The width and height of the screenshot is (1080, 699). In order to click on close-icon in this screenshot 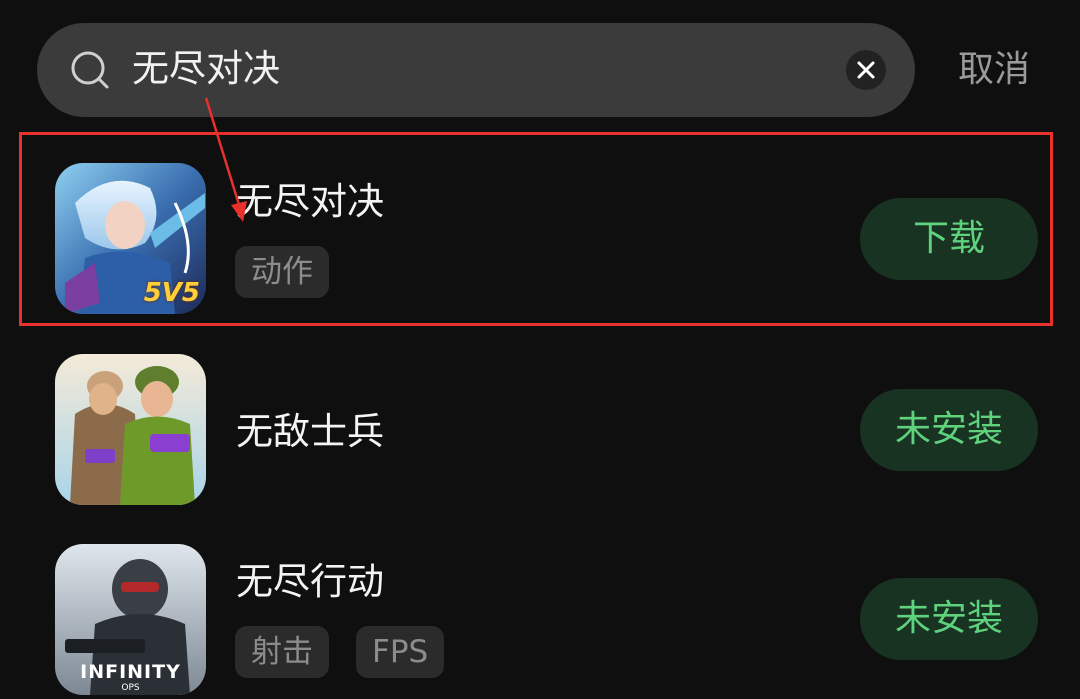, I will do `click(866, 70)`.